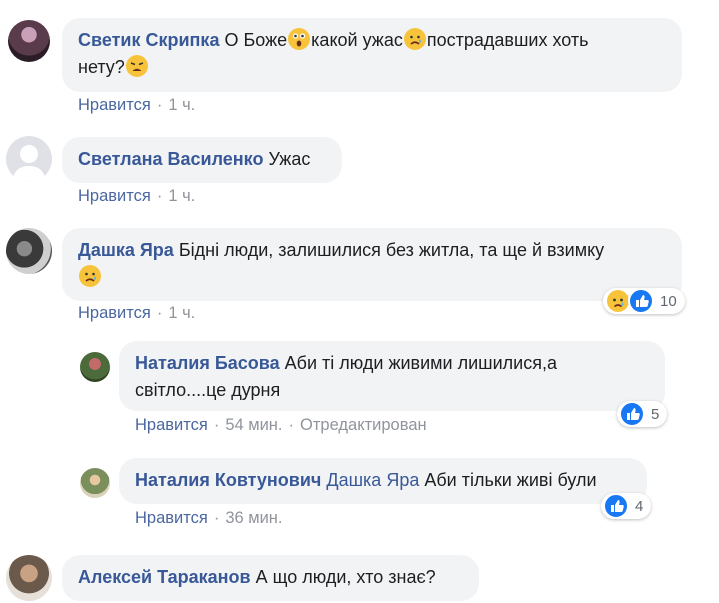 This screenshot has height=603, width=719. Describe the element at coordinates (209, 518) in the screenshot. I see `comment-meta: Нравится · 36 мин.` at that location.